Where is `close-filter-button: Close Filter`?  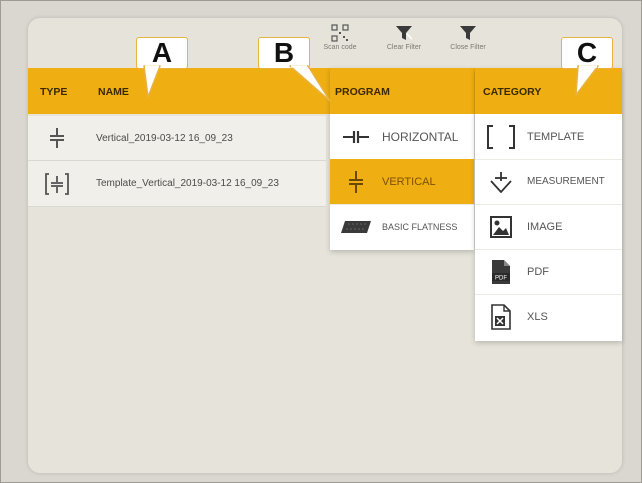 close-filter-button: Close Filter is located at coordinates (468, 44).